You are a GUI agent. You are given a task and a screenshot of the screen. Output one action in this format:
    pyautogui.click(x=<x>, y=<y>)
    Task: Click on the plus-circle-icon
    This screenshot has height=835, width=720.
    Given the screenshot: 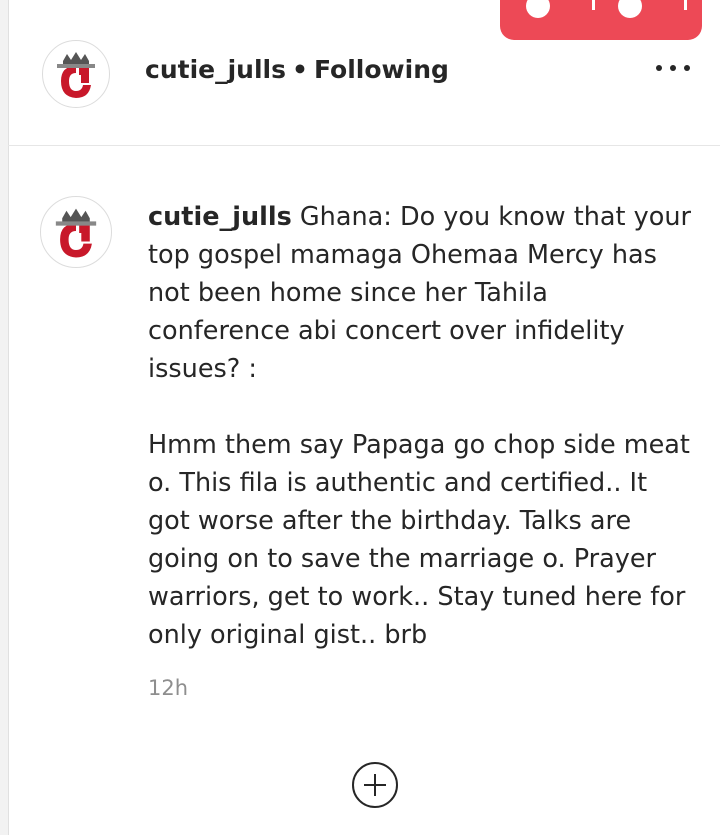 What is the action you would take?
    pyautogui.click(x=375, y=785)
    